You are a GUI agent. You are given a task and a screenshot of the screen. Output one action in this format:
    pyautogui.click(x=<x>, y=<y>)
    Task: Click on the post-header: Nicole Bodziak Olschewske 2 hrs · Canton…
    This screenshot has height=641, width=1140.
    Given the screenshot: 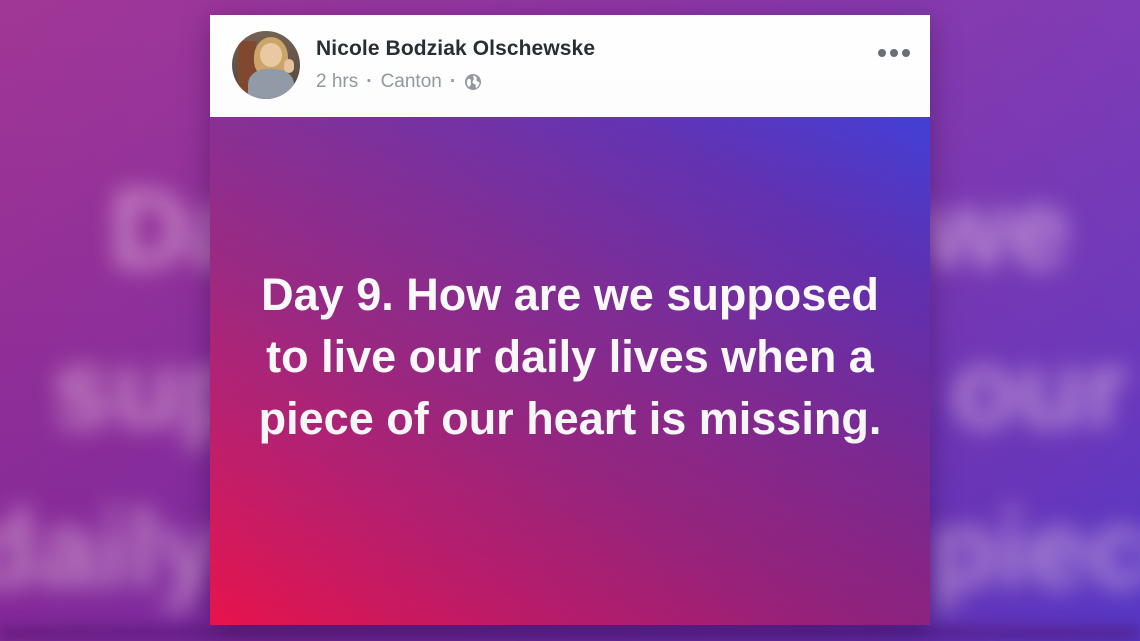 What is the action you would take?
    pyautogui.click(x=570, y=66)
    